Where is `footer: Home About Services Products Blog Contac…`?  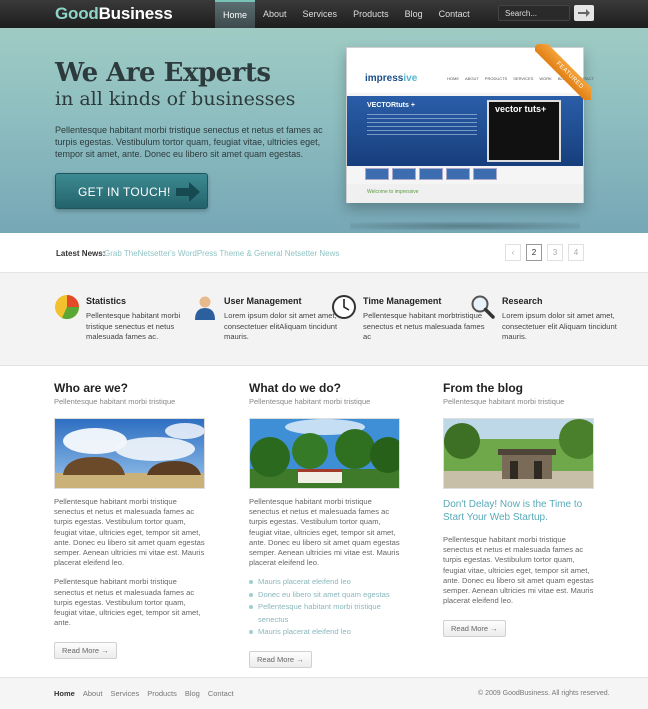 footer: Home About Services Products Blog Contac… is located at coordinates (324, 693).